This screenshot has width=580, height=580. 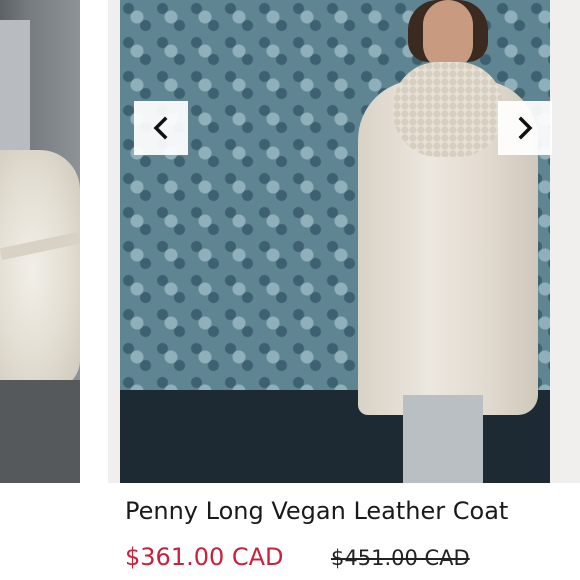 I want to click on original-price: $451.00 CAD, so click(x=400, y=558).